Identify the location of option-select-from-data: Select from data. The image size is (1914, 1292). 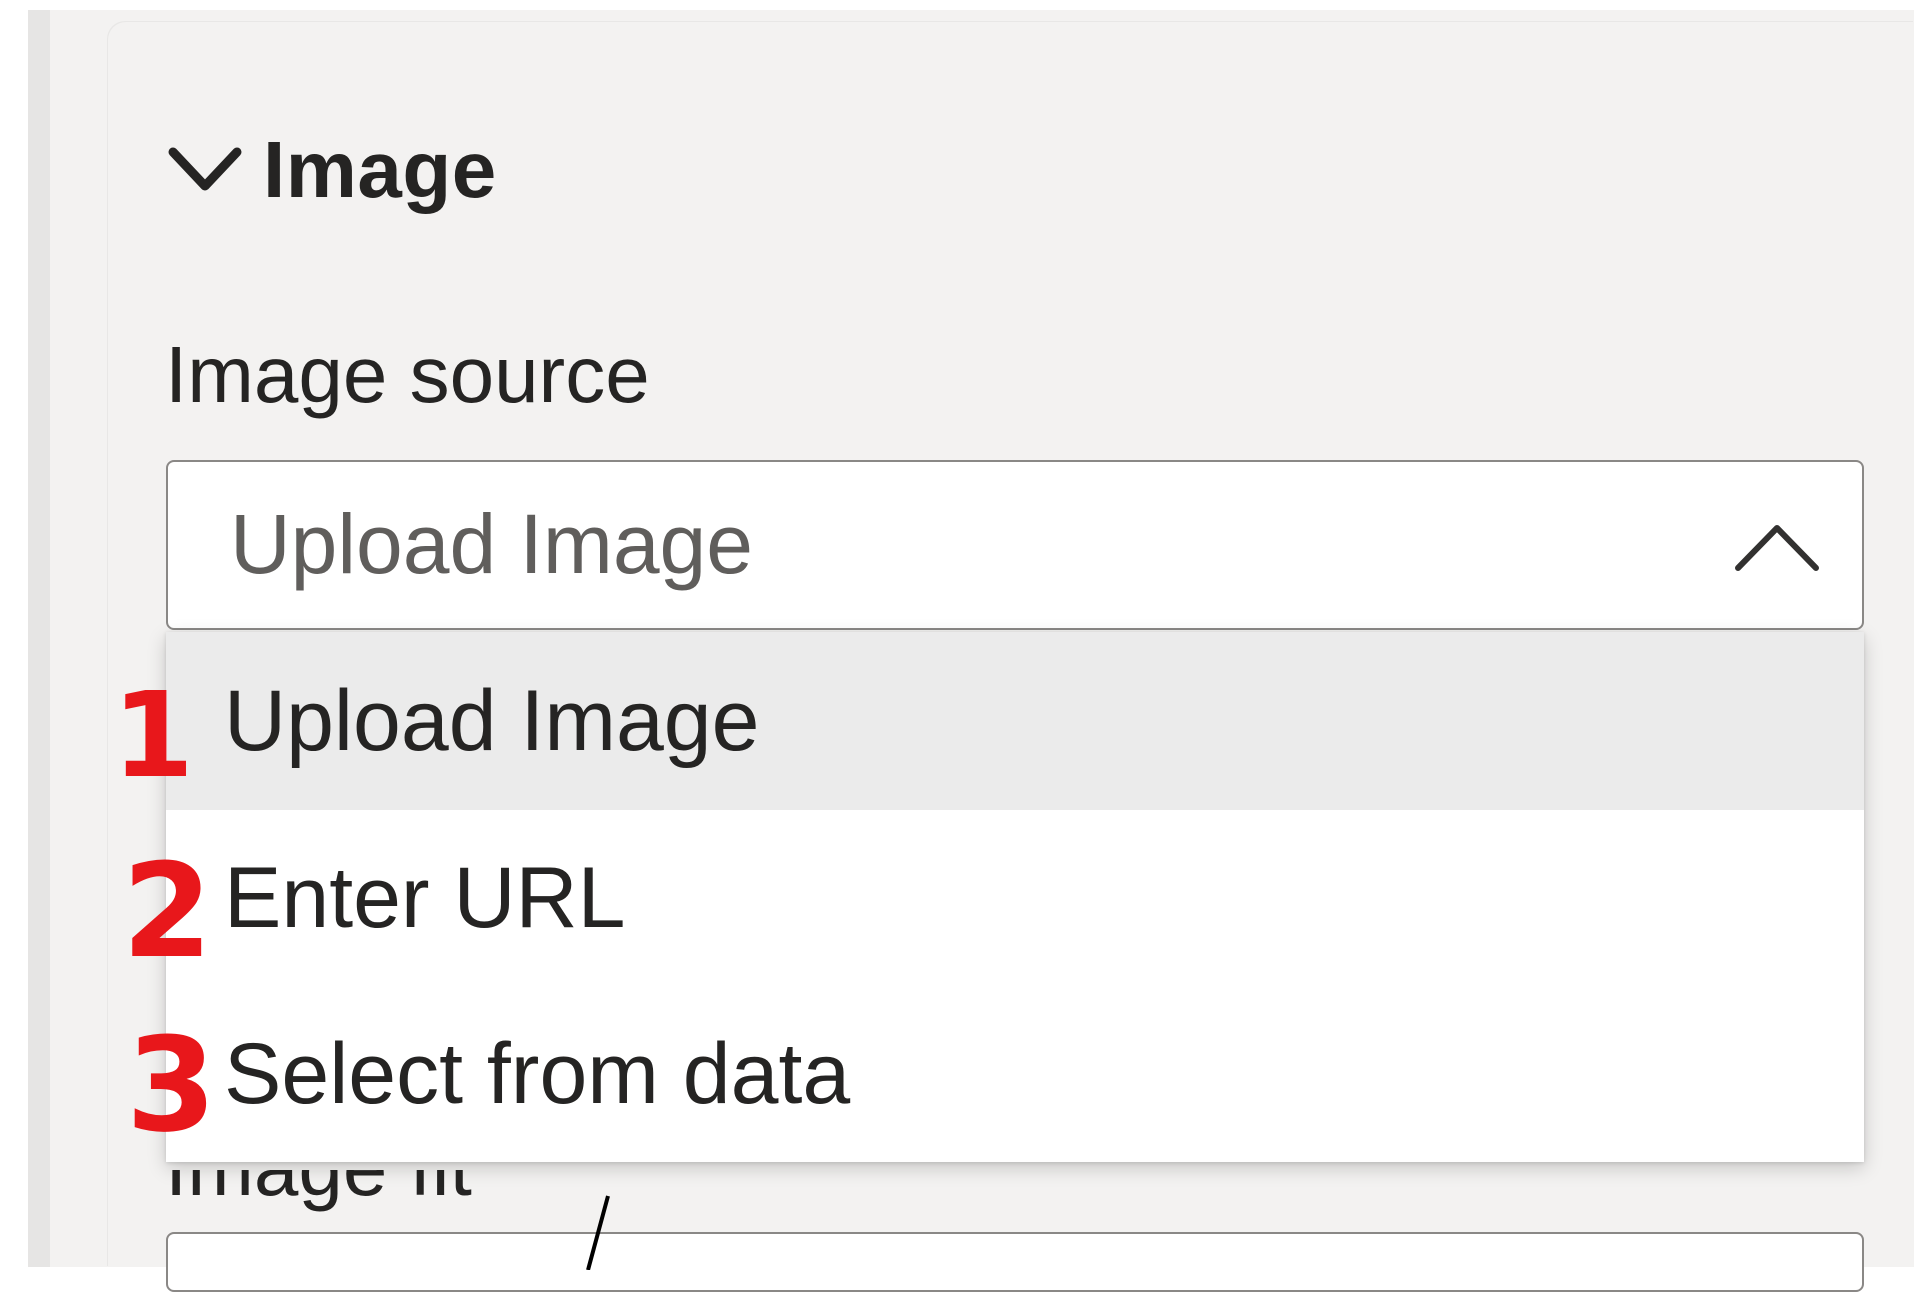
(1015, 1074).